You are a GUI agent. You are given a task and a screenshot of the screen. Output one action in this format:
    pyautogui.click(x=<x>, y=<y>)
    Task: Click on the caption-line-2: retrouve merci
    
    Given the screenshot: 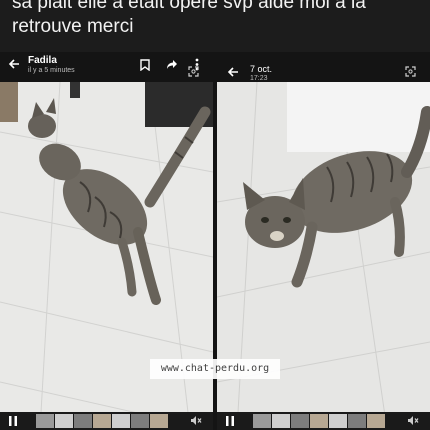 What is the action you would take?
    pyautogui.click(x=73, y=26)
    